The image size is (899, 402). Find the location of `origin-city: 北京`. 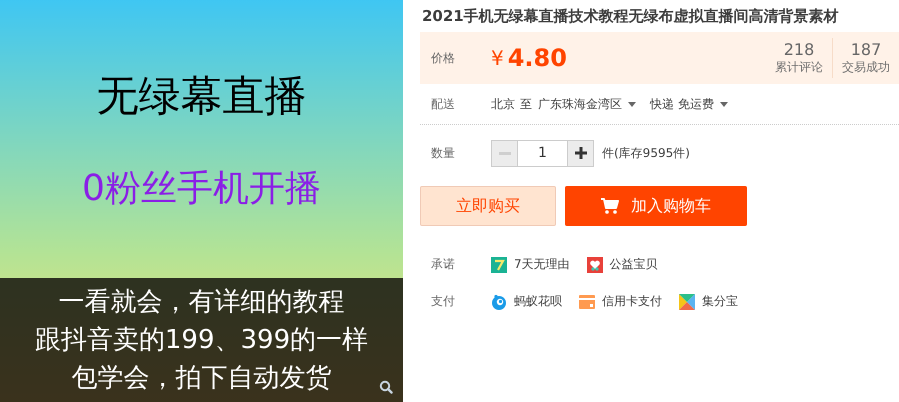

origin-city: 北京 is located at coordinates (503, 104).